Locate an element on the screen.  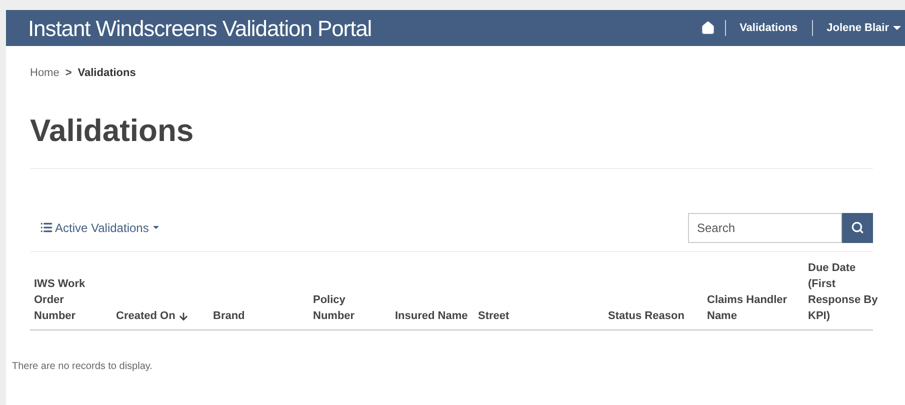
breadcrumb-link: Home is located at coordinates (45, 73).